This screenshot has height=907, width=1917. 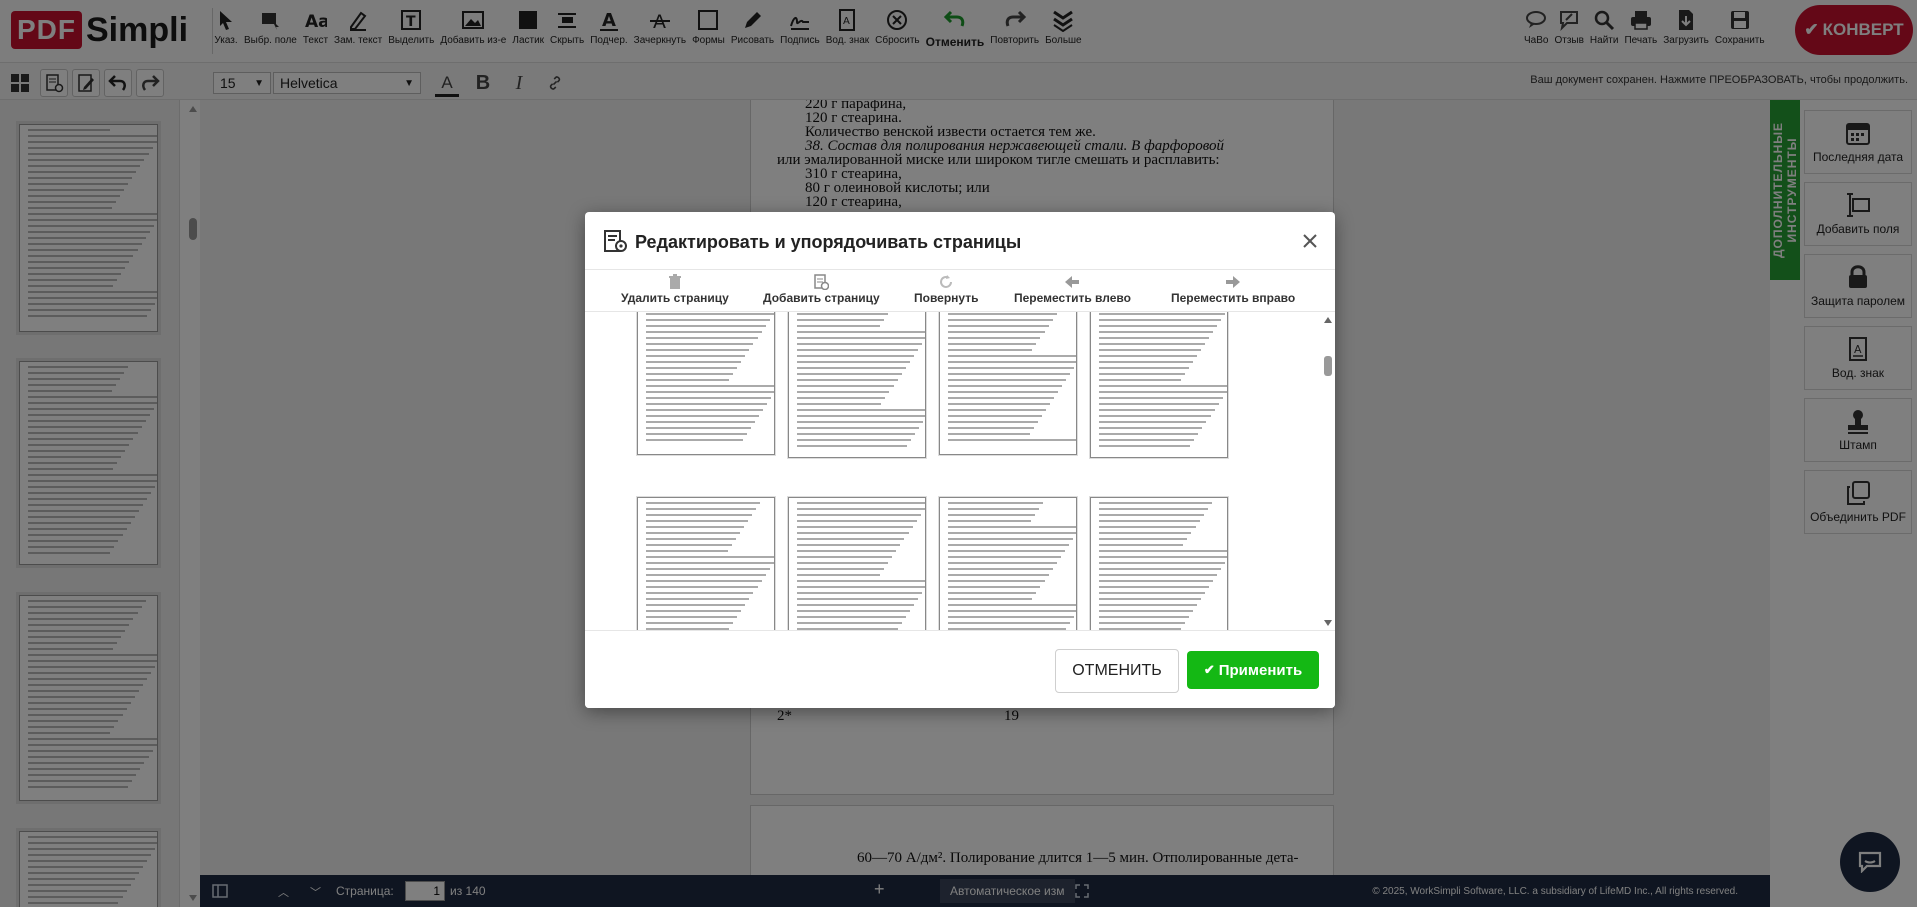 I want to click on apply-button-label: Применить, so click(x=1260, y=670).